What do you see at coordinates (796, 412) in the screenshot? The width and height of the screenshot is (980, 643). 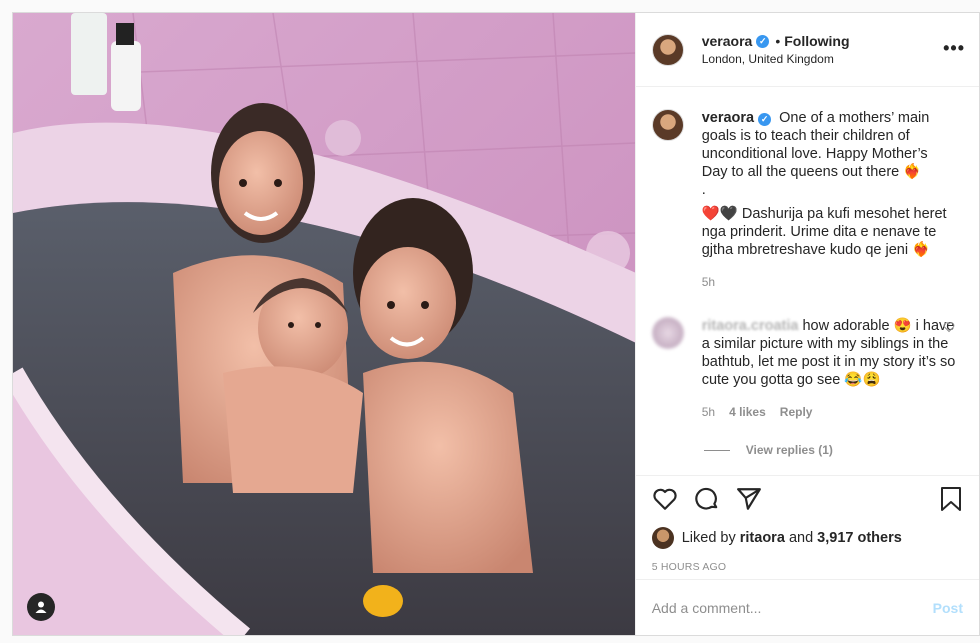 I see `reply-button: Reply` at bounding box center [796, 412].